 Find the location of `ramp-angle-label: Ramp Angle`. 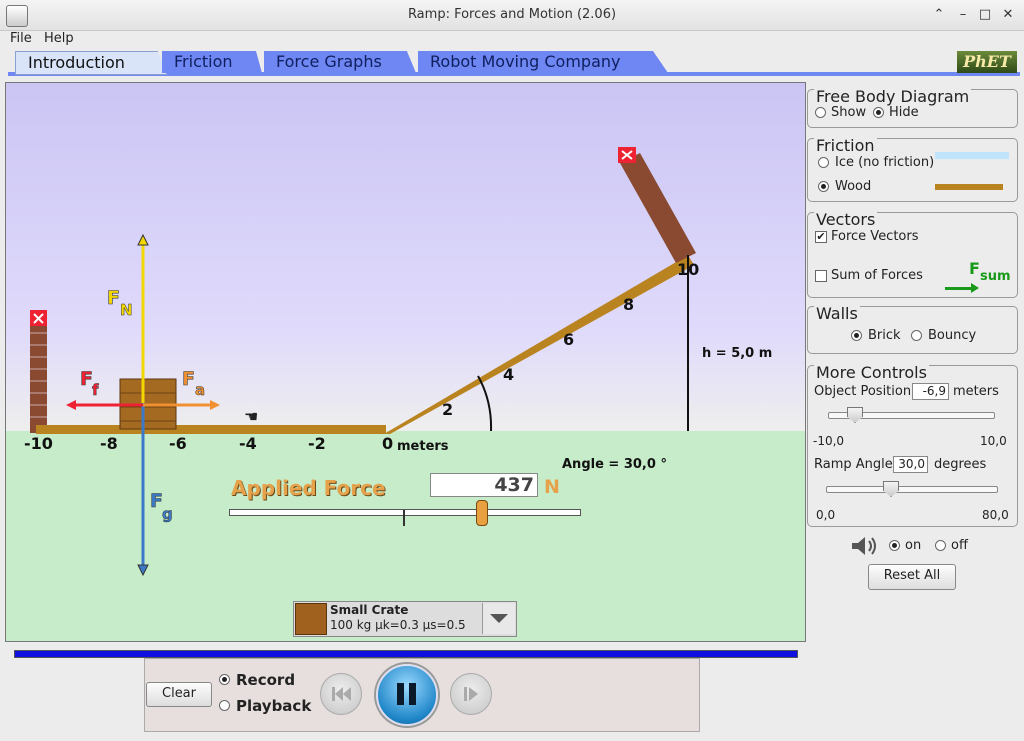

ramp-angle-label: Ramp Angle is located at coordinates (853, 464).